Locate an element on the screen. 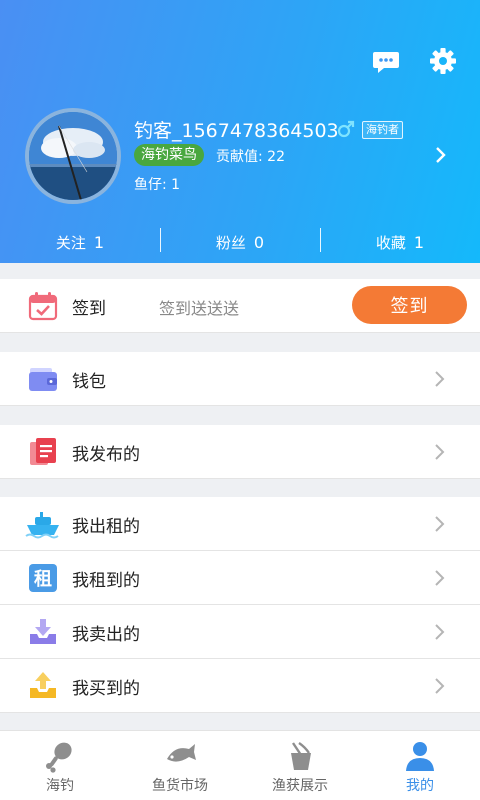 The width and height of the screenshot is (480, 800). menu-item-rented-in: 租 我租到的 is located at coordinates (240, 578).